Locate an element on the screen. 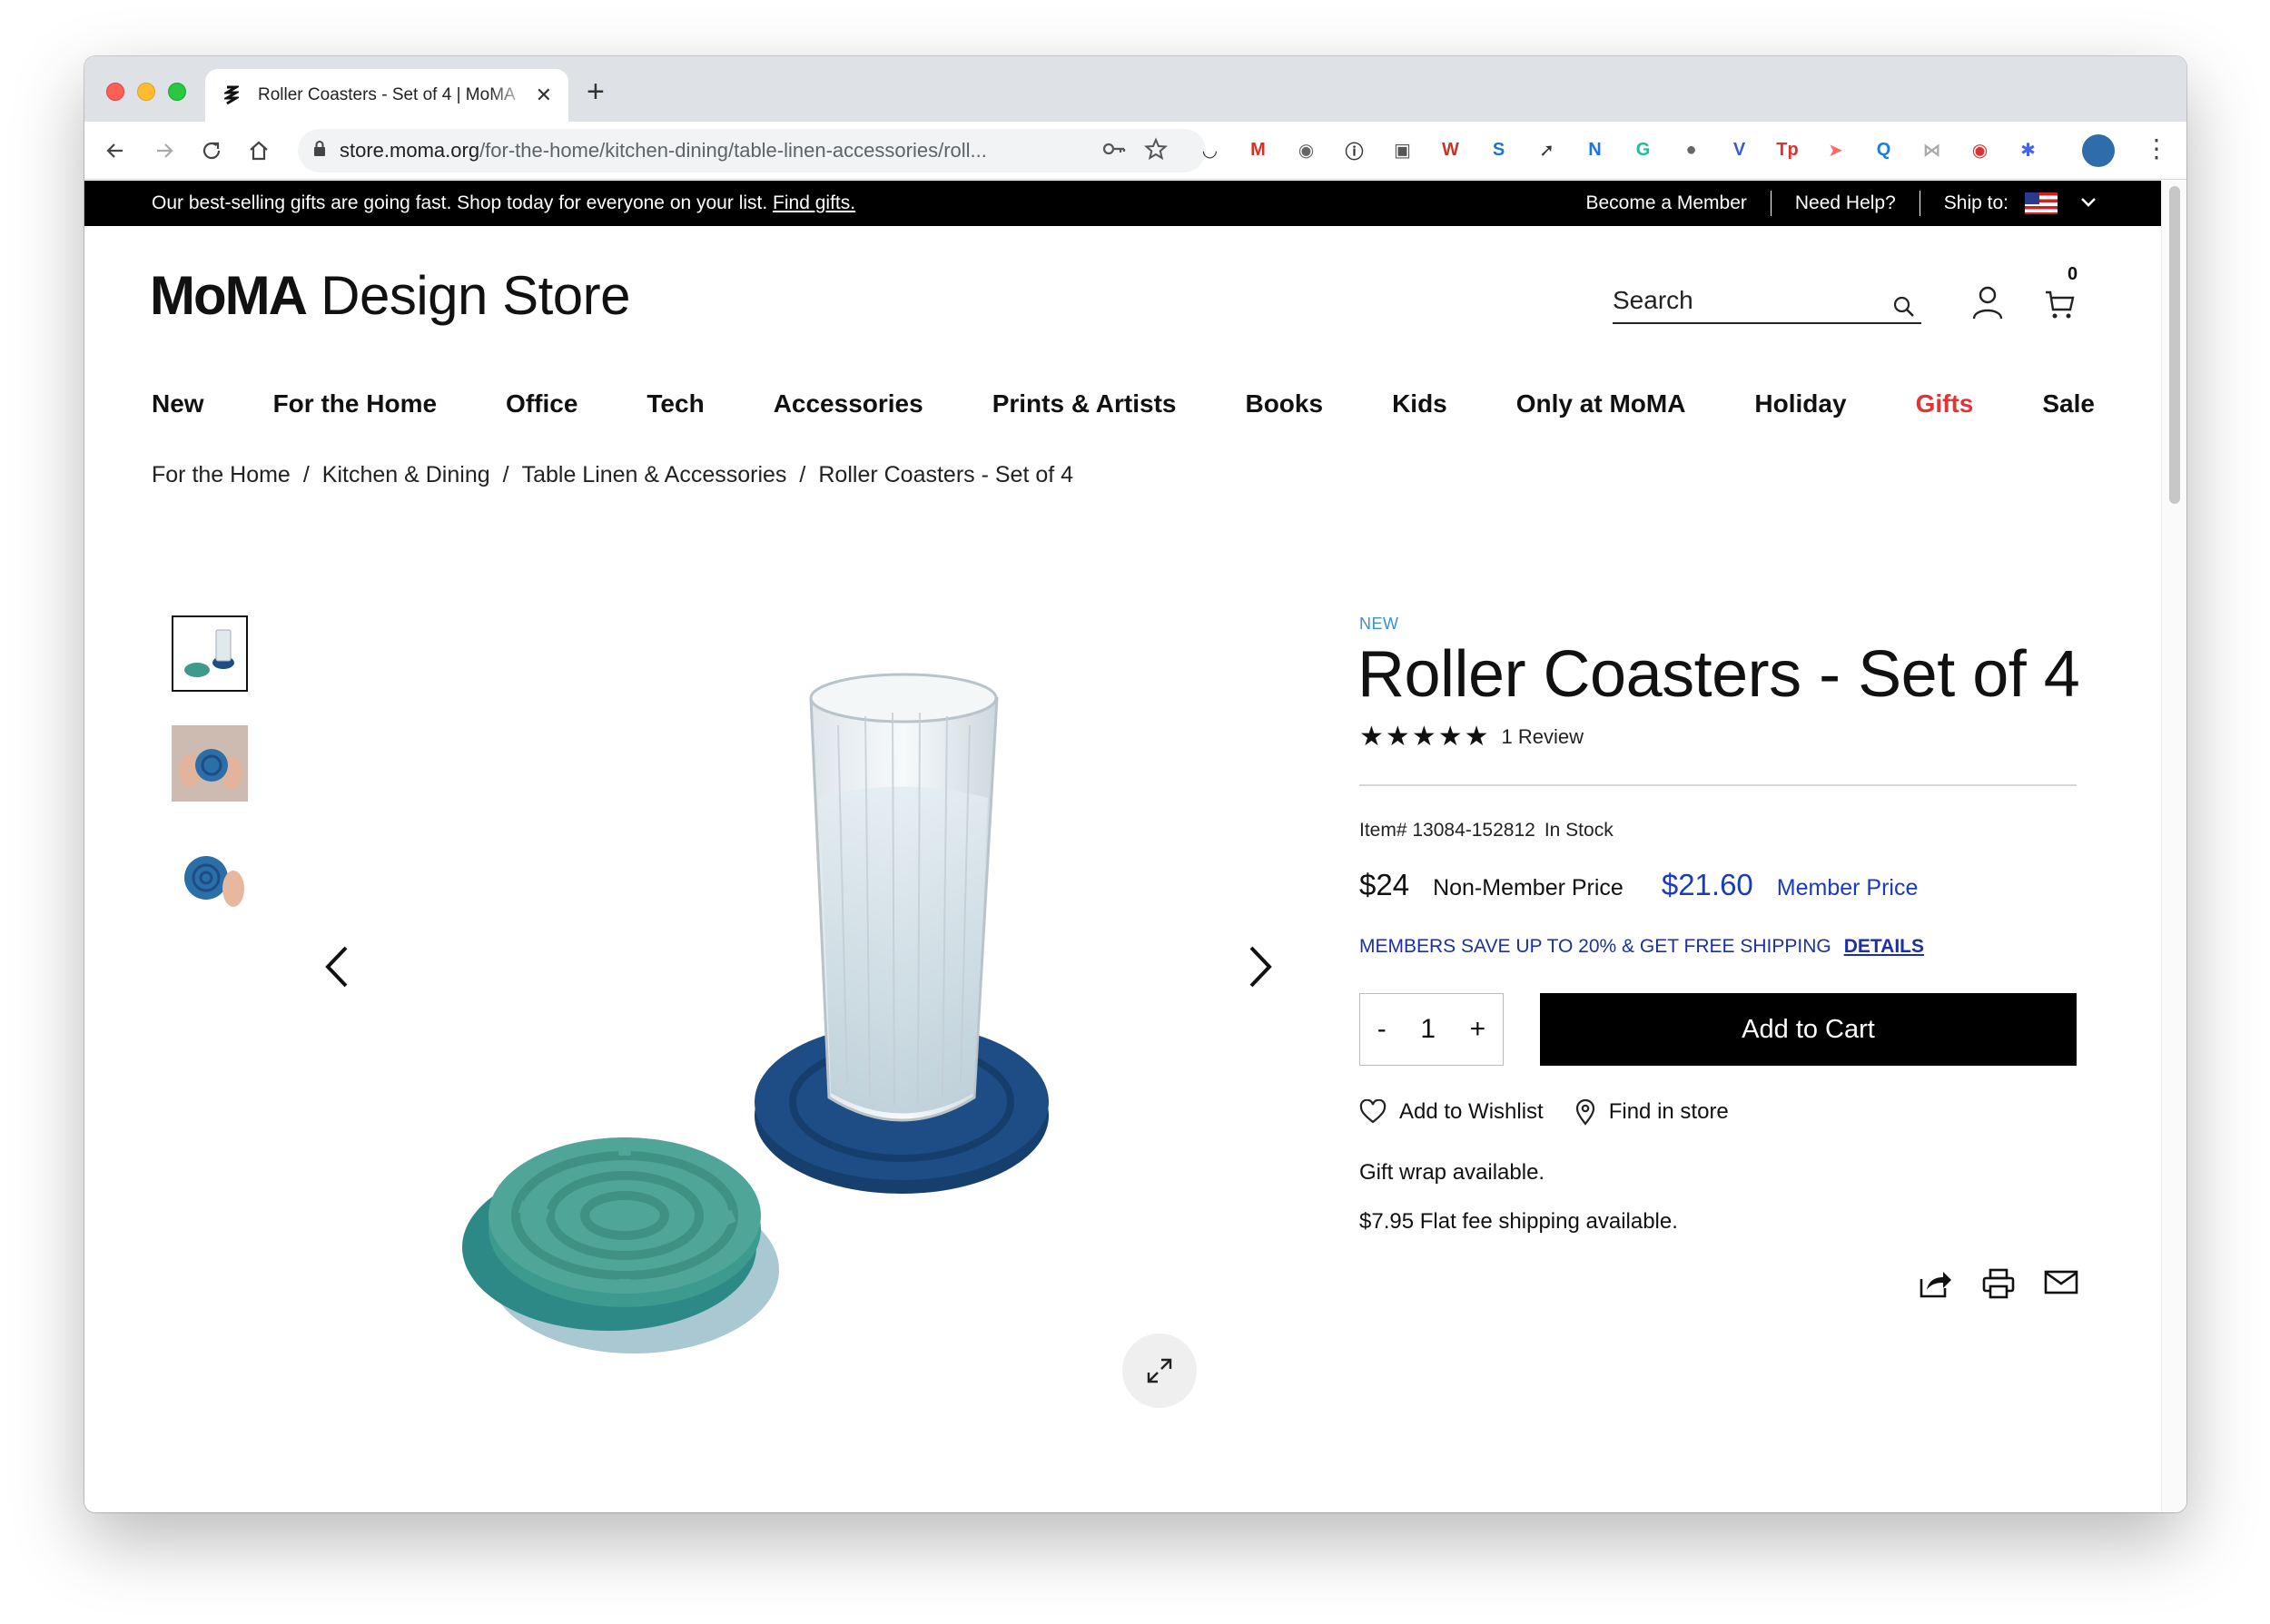 The width and height of the screenshot is (2270, 1624). pocket-icon: ◡ is located at coordinates (1210, 150).